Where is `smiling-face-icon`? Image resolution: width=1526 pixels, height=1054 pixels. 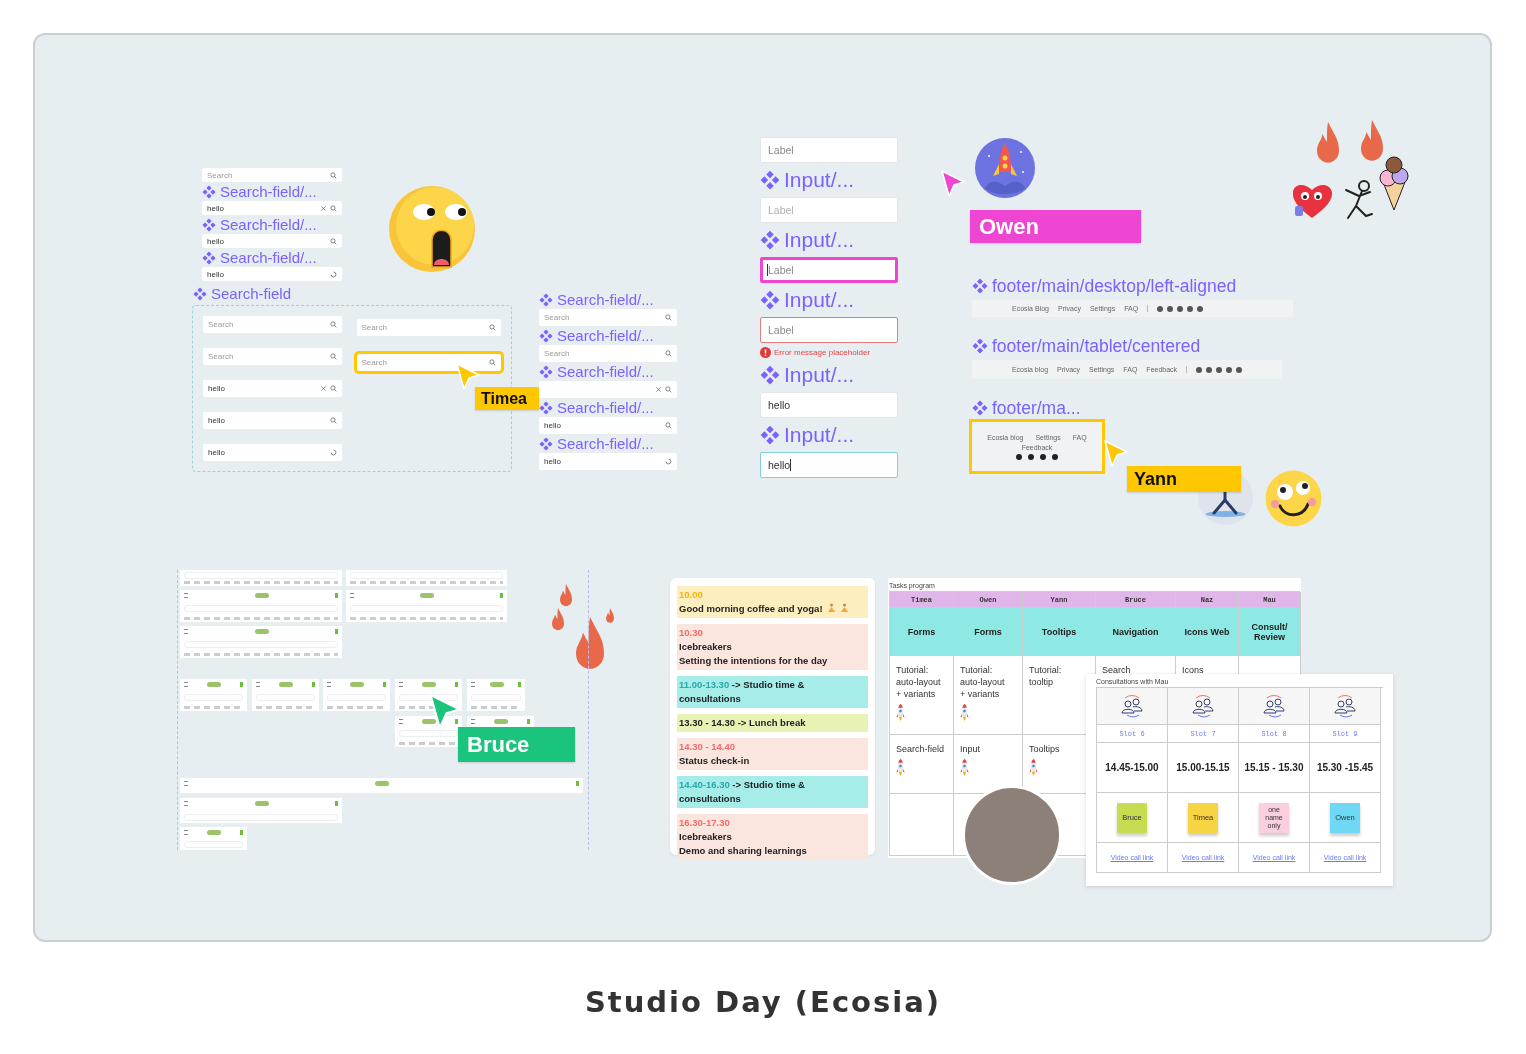
smiling-face-icon is located at coordinates (1293, 498).